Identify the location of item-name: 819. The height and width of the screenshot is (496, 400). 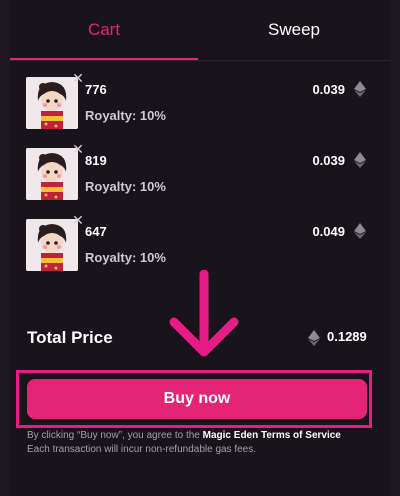
(96, 160).